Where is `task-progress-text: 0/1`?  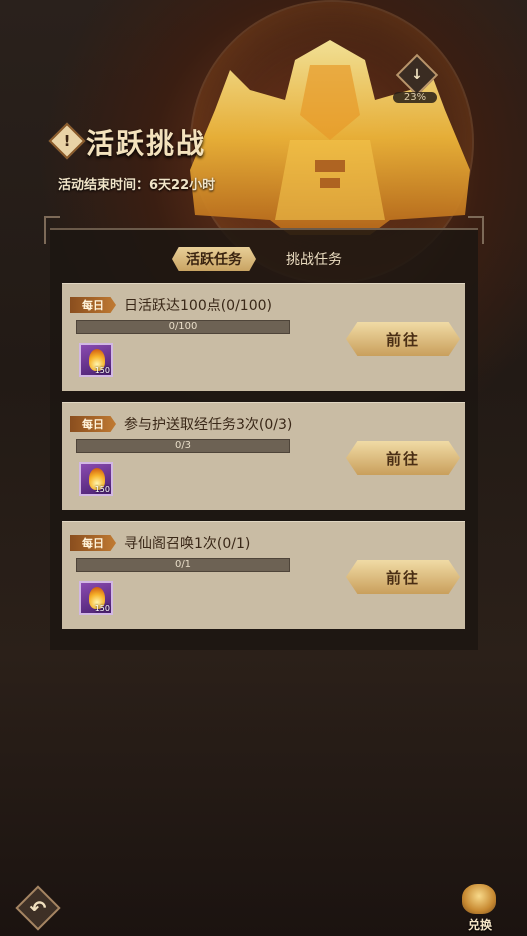 task-progress-text: 0/1 is located at coordinates (183, 564).